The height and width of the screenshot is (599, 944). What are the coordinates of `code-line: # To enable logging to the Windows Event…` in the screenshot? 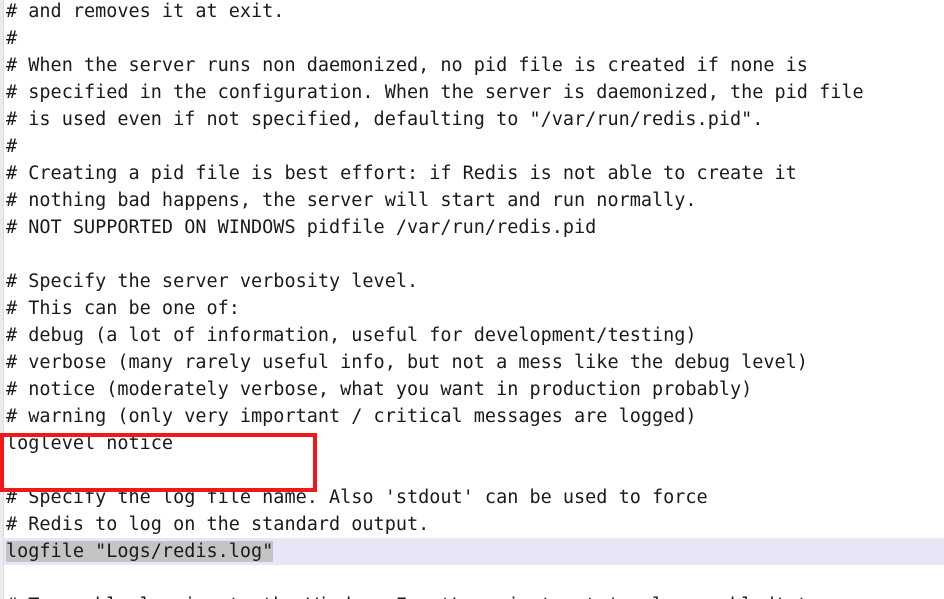 It's located at (472, 595).